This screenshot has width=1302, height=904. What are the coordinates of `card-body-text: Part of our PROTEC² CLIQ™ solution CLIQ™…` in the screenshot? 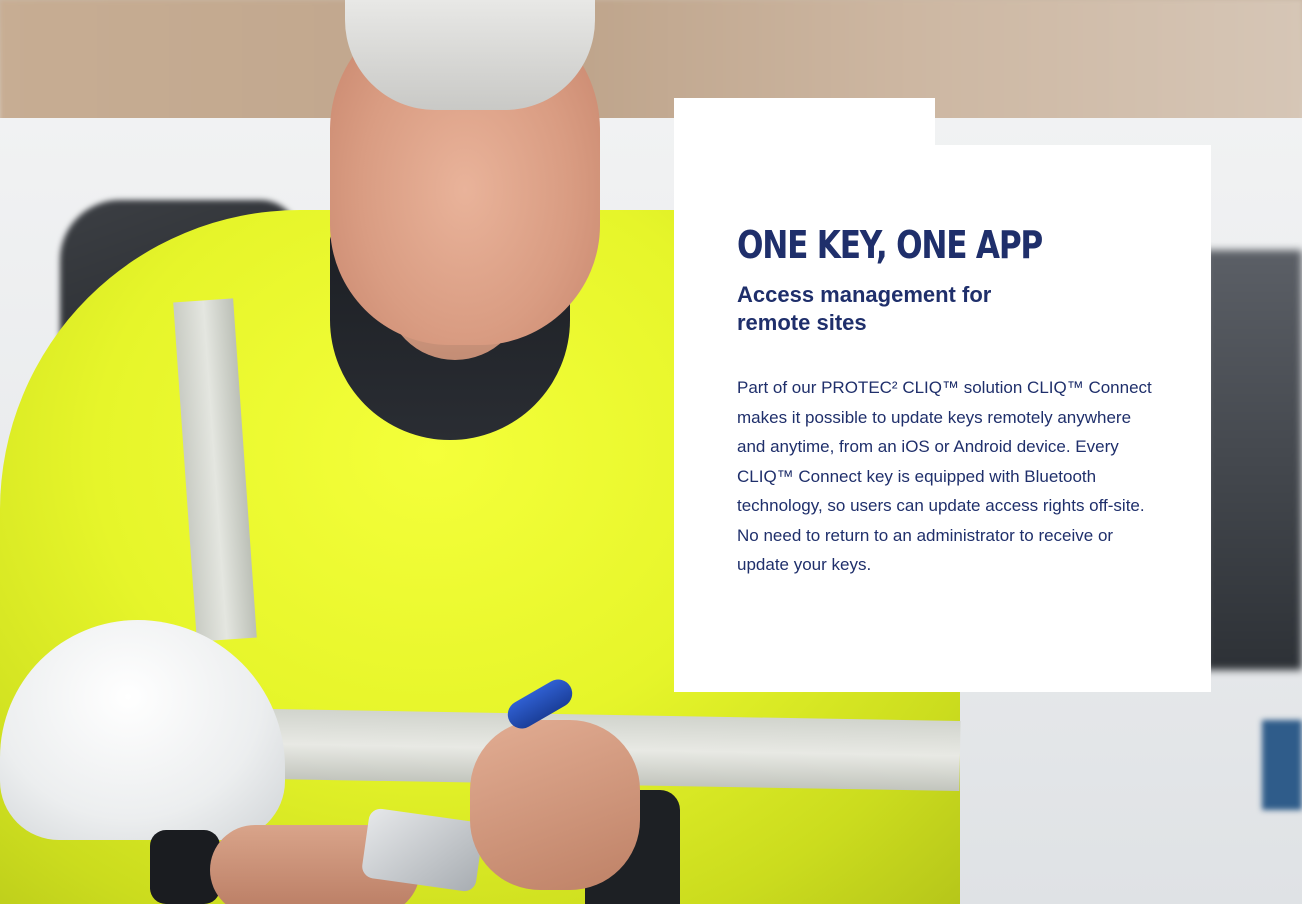 It's located at (944, 476).